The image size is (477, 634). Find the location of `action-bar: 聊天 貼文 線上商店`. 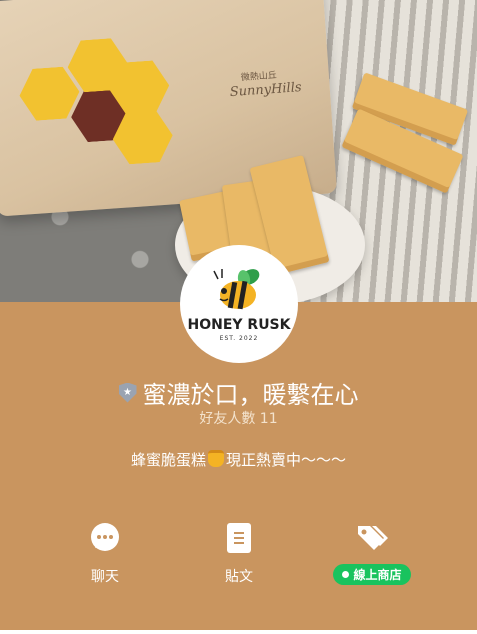

action-bar: 聊天 貼文 線上商店 is located at coordinates (238, 555).